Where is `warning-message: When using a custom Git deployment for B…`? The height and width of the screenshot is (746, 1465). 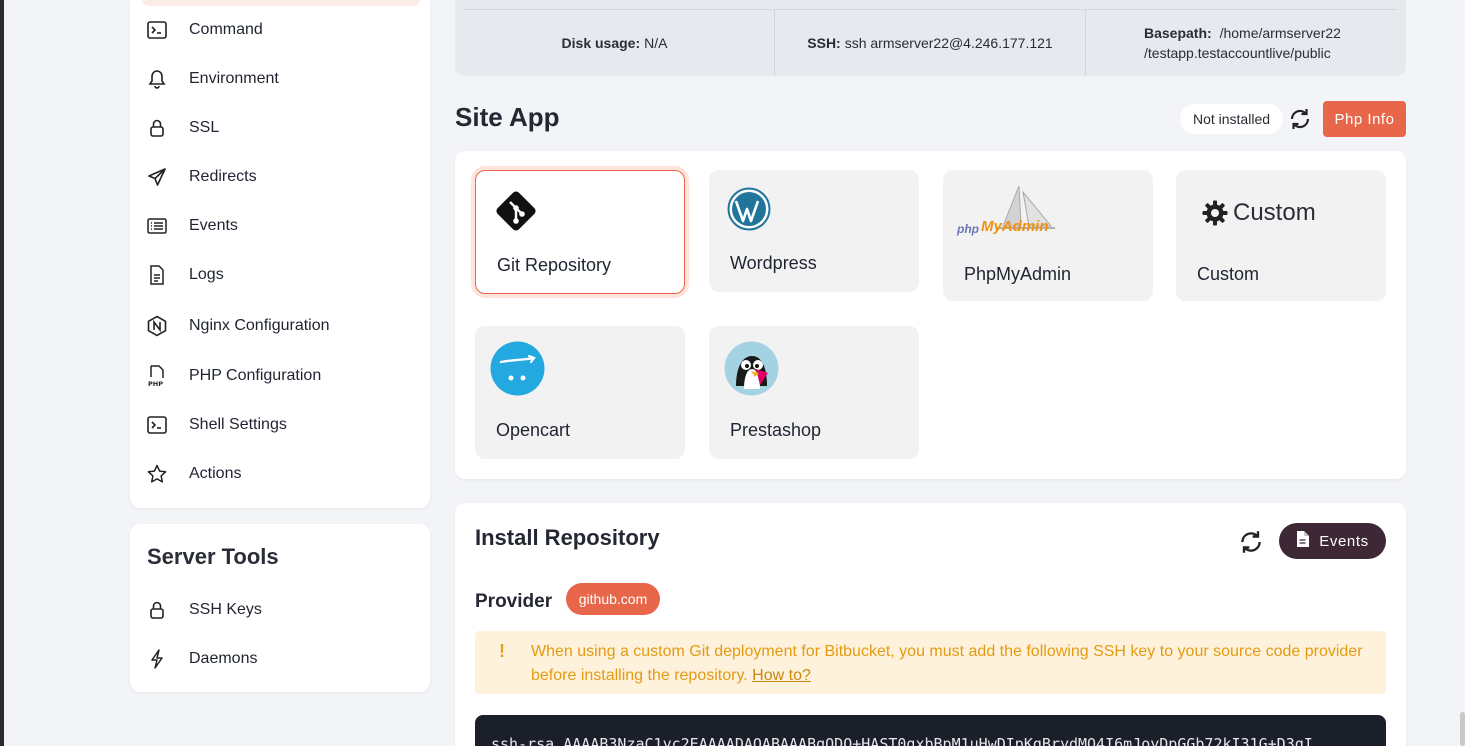
warning-message: When using a custom Git deployment for B… is located at coordinates (956, 664).